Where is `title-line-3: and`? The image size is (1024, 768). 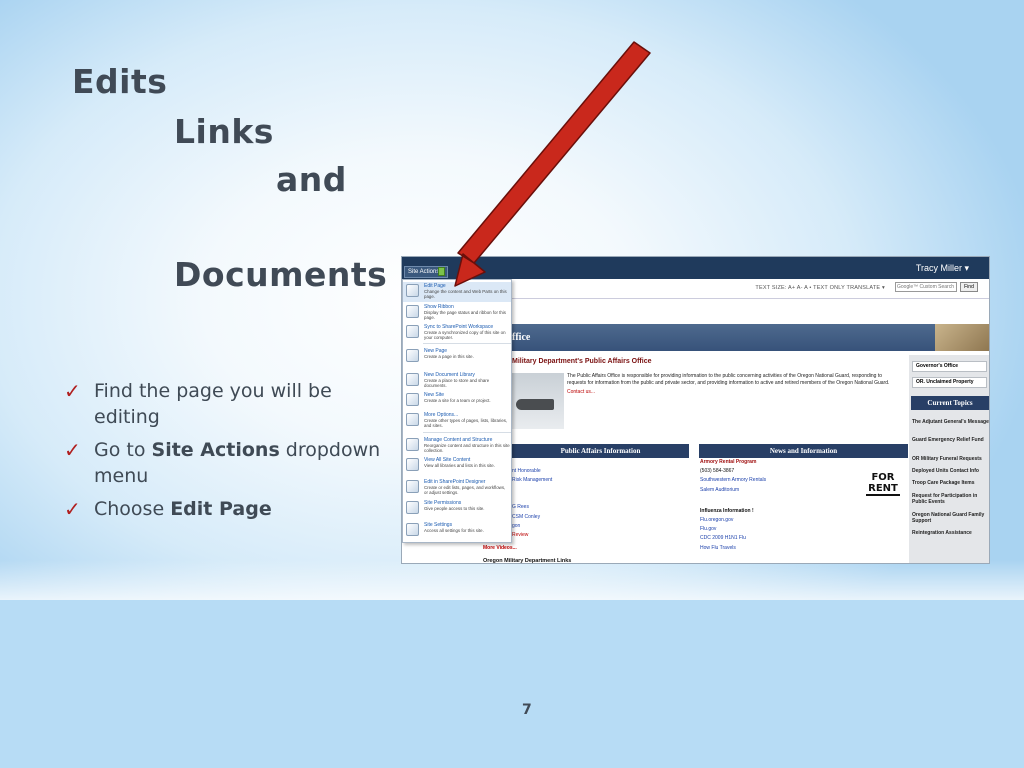 title-line-3: and is located at coordinates (311, 179).